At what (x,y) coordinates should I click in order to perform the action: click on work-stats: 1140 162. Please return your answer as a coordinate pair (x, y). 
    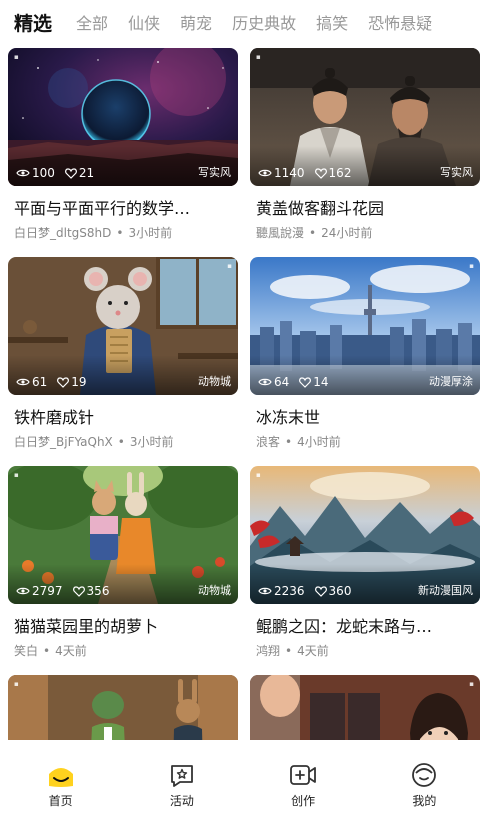
    Looking at the image, I should click on (309, 173).